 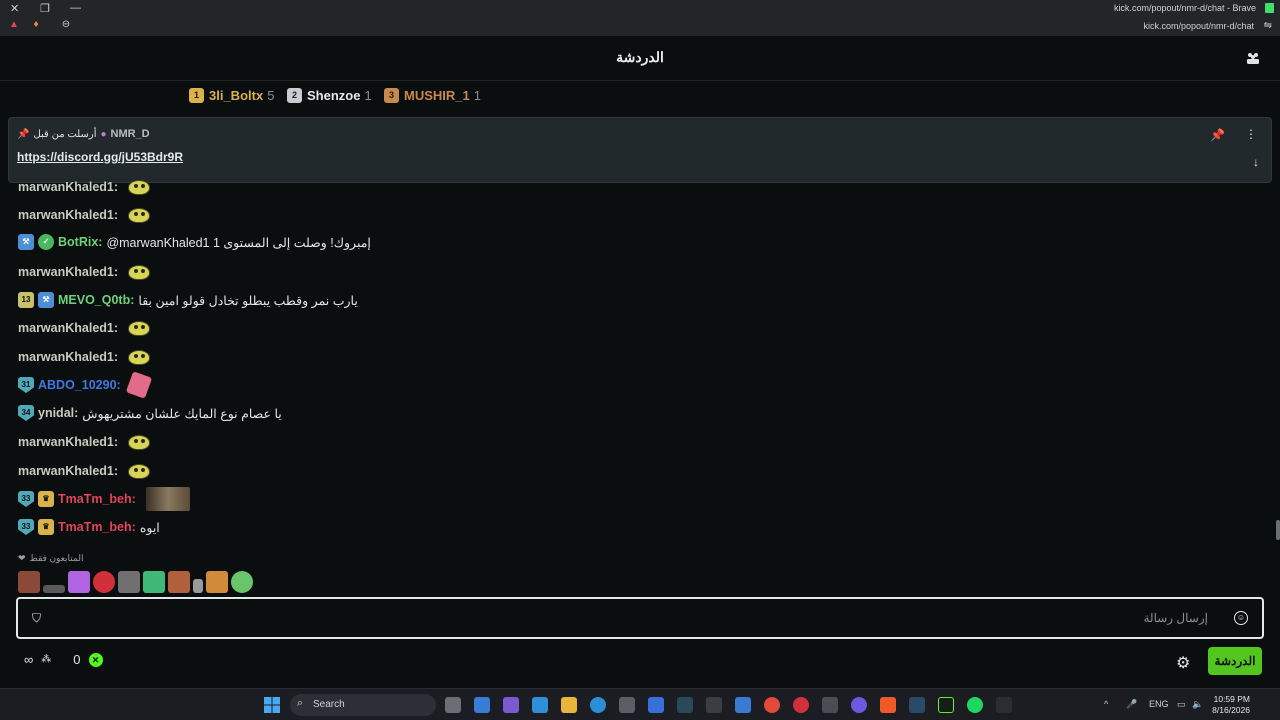 I want to click on supporters-label: ❤ المتابعون فقط, so click(x=51, y=558).